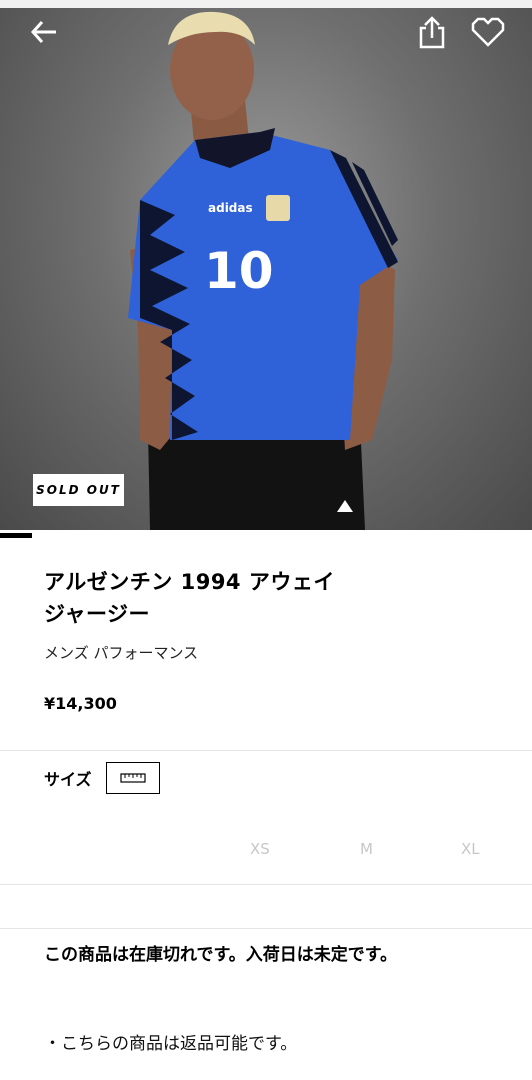  Describe the element at coordinates (470, 849) in the screenshot. I see `size-option-xl: XL` at that location.